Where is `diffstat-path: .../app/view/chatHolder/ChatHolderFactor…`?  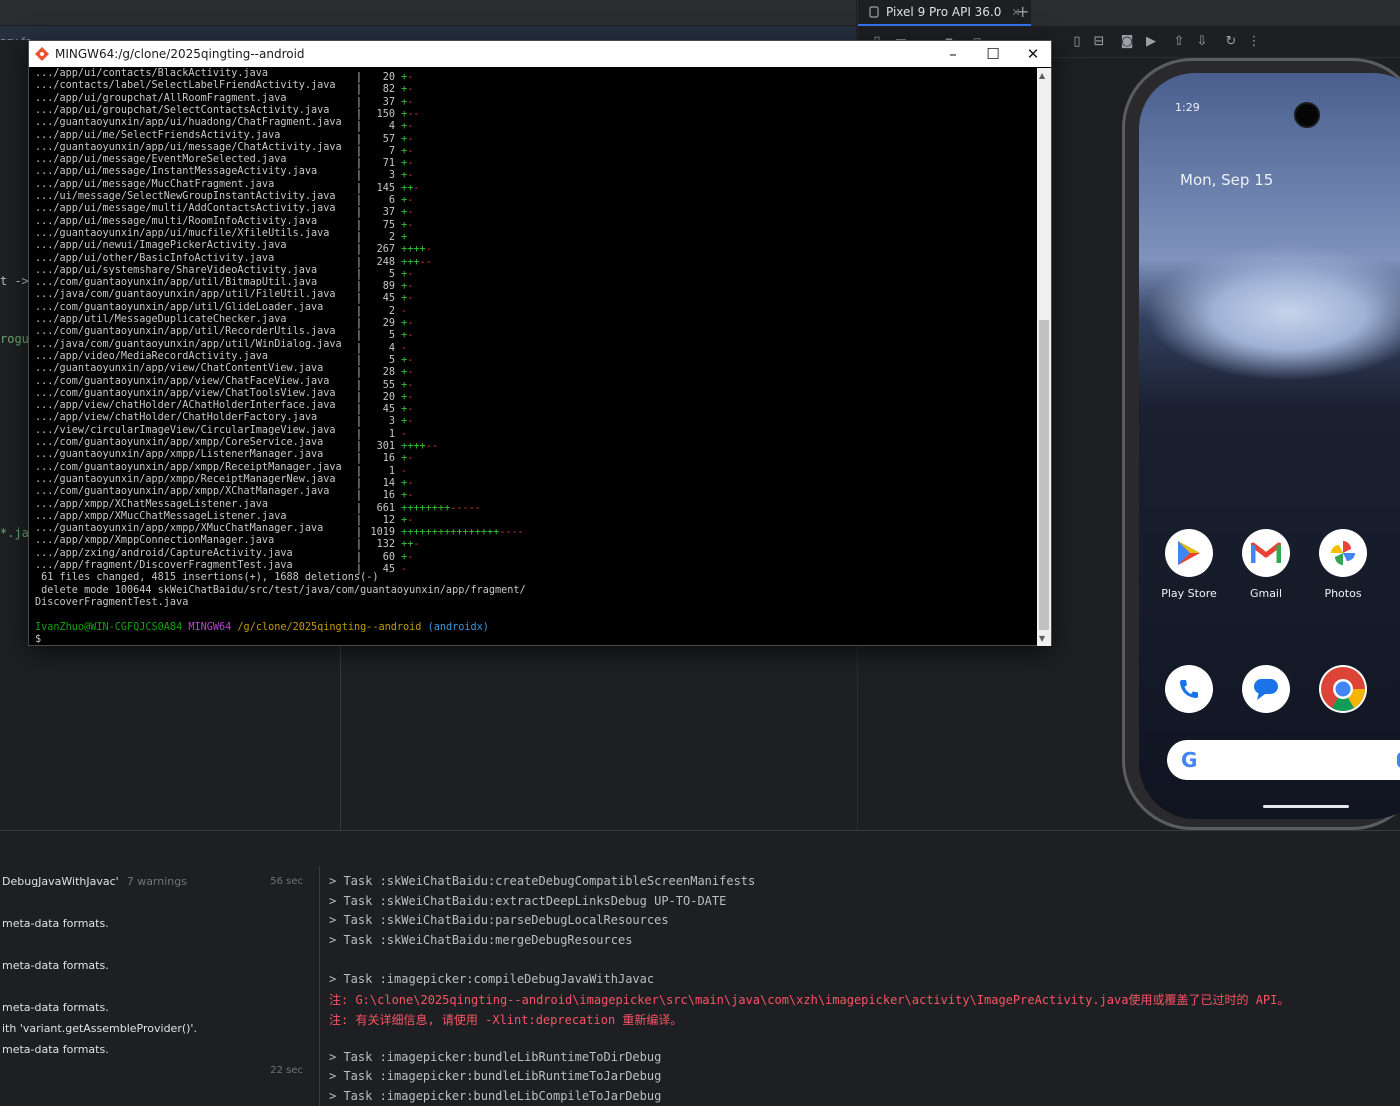
diffstat-path: .../app/view/chatHolder/ChatHolderFactor… is located at coordinates (176, 418).